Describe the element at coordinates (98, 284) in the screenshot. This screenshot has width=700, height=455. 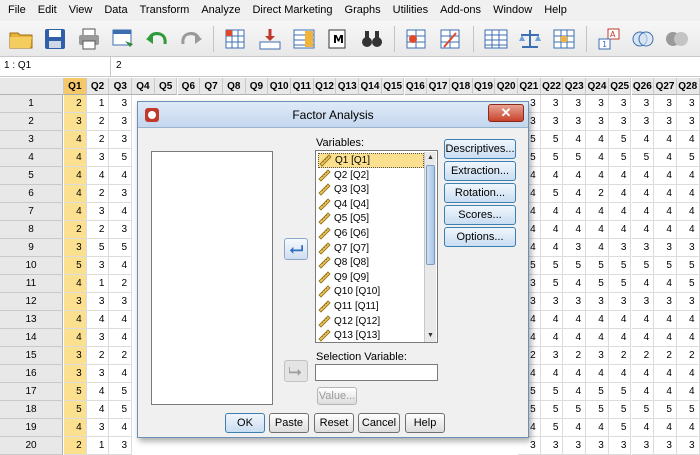
I see `data-cell: 1` at that location.